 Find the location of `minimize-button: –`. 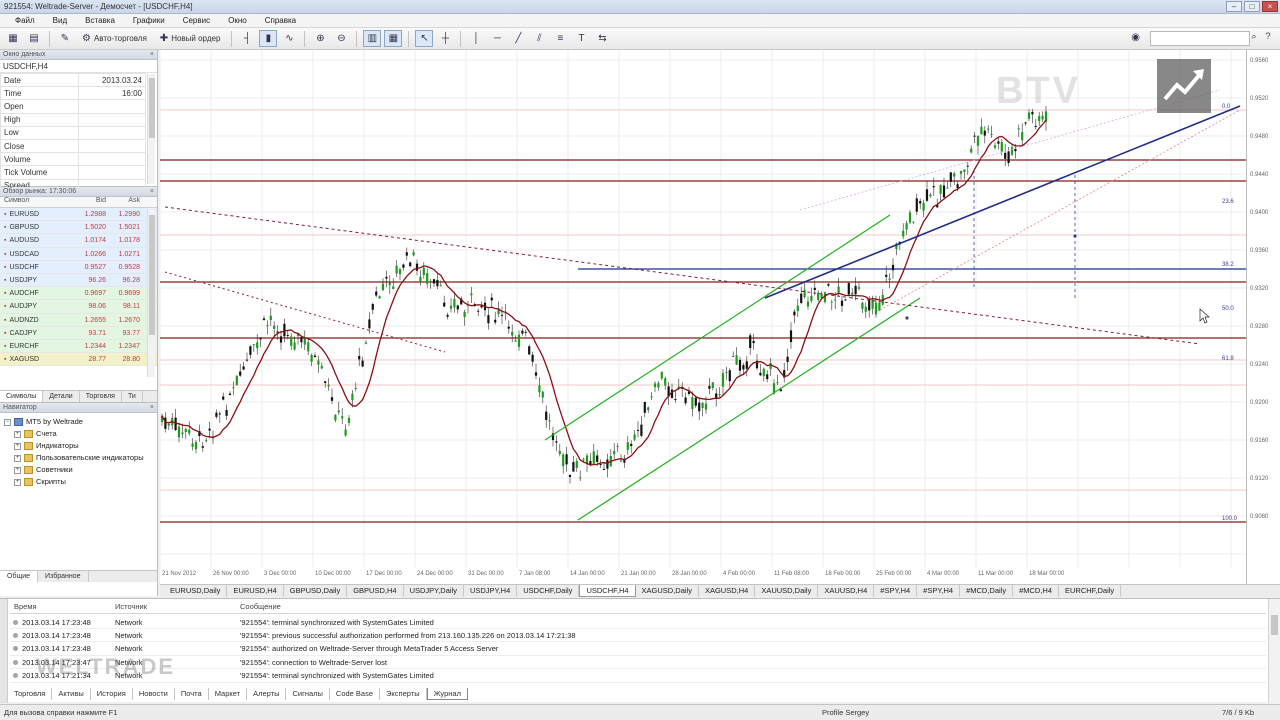

minimize-button: – is located at coordinates (1234, 6).